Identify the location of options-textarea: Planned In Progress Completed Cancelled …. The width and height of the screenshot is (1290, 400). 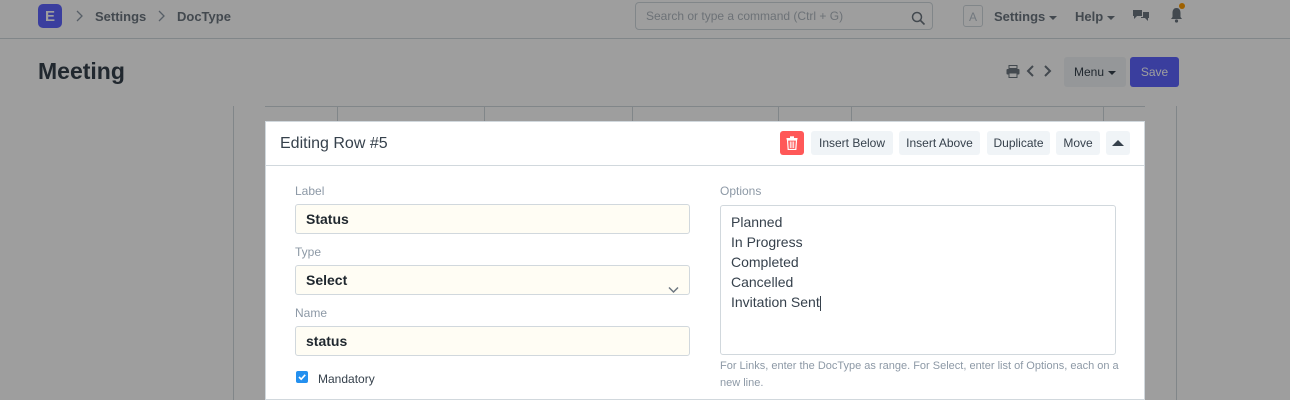
(918, 280).